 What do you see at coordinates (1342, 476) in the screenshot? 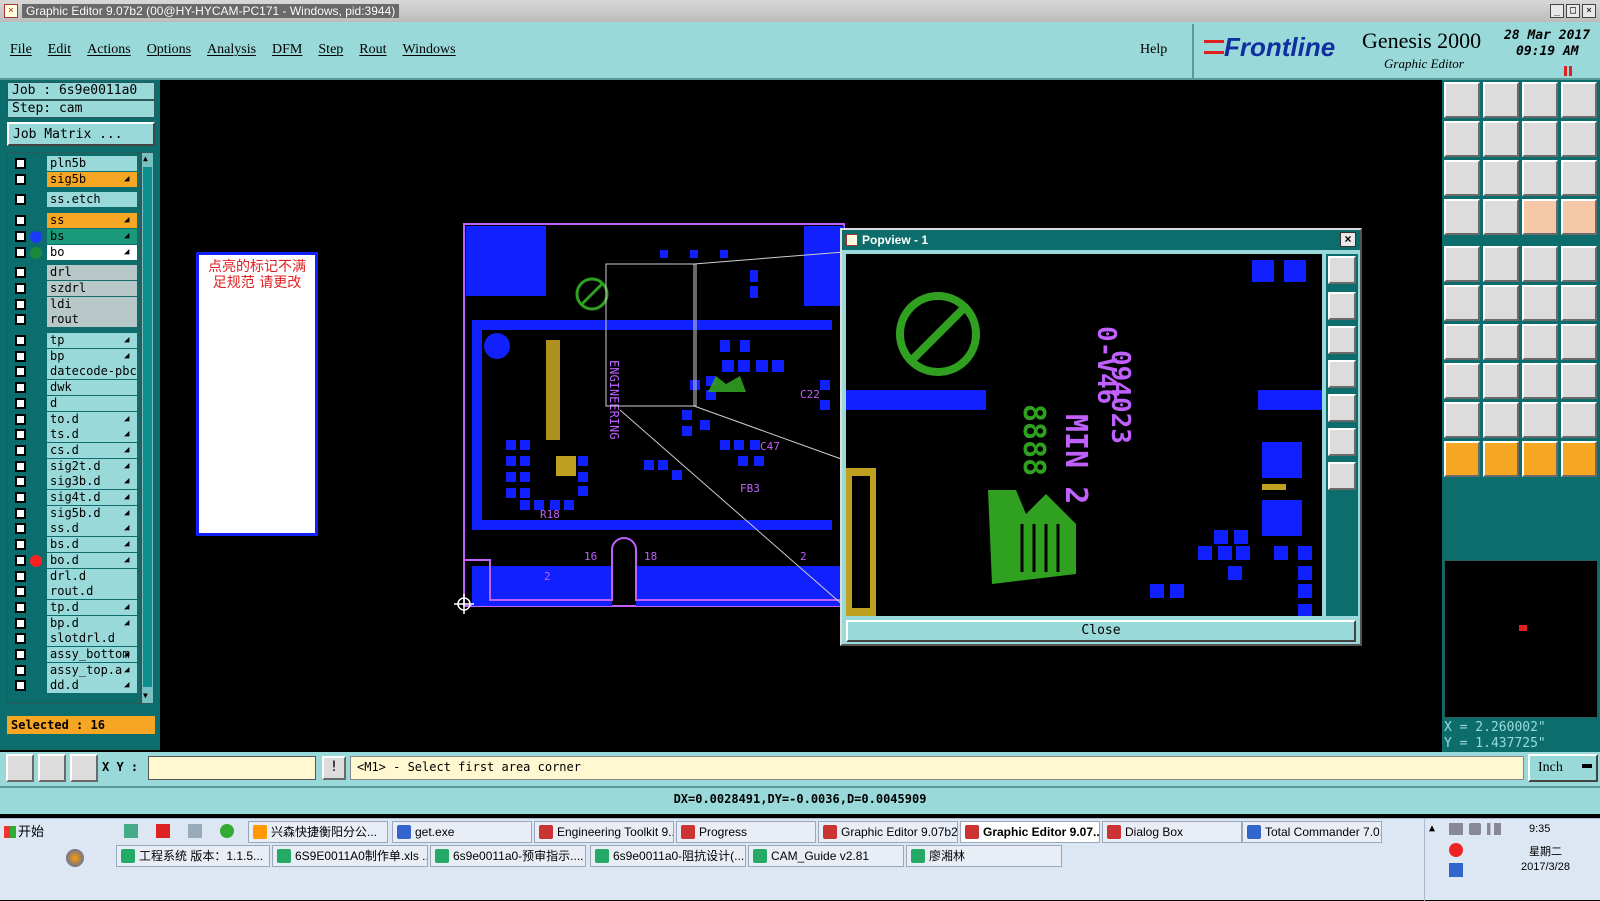
I see `popview-center-button` at bounding box center [1342, 476].